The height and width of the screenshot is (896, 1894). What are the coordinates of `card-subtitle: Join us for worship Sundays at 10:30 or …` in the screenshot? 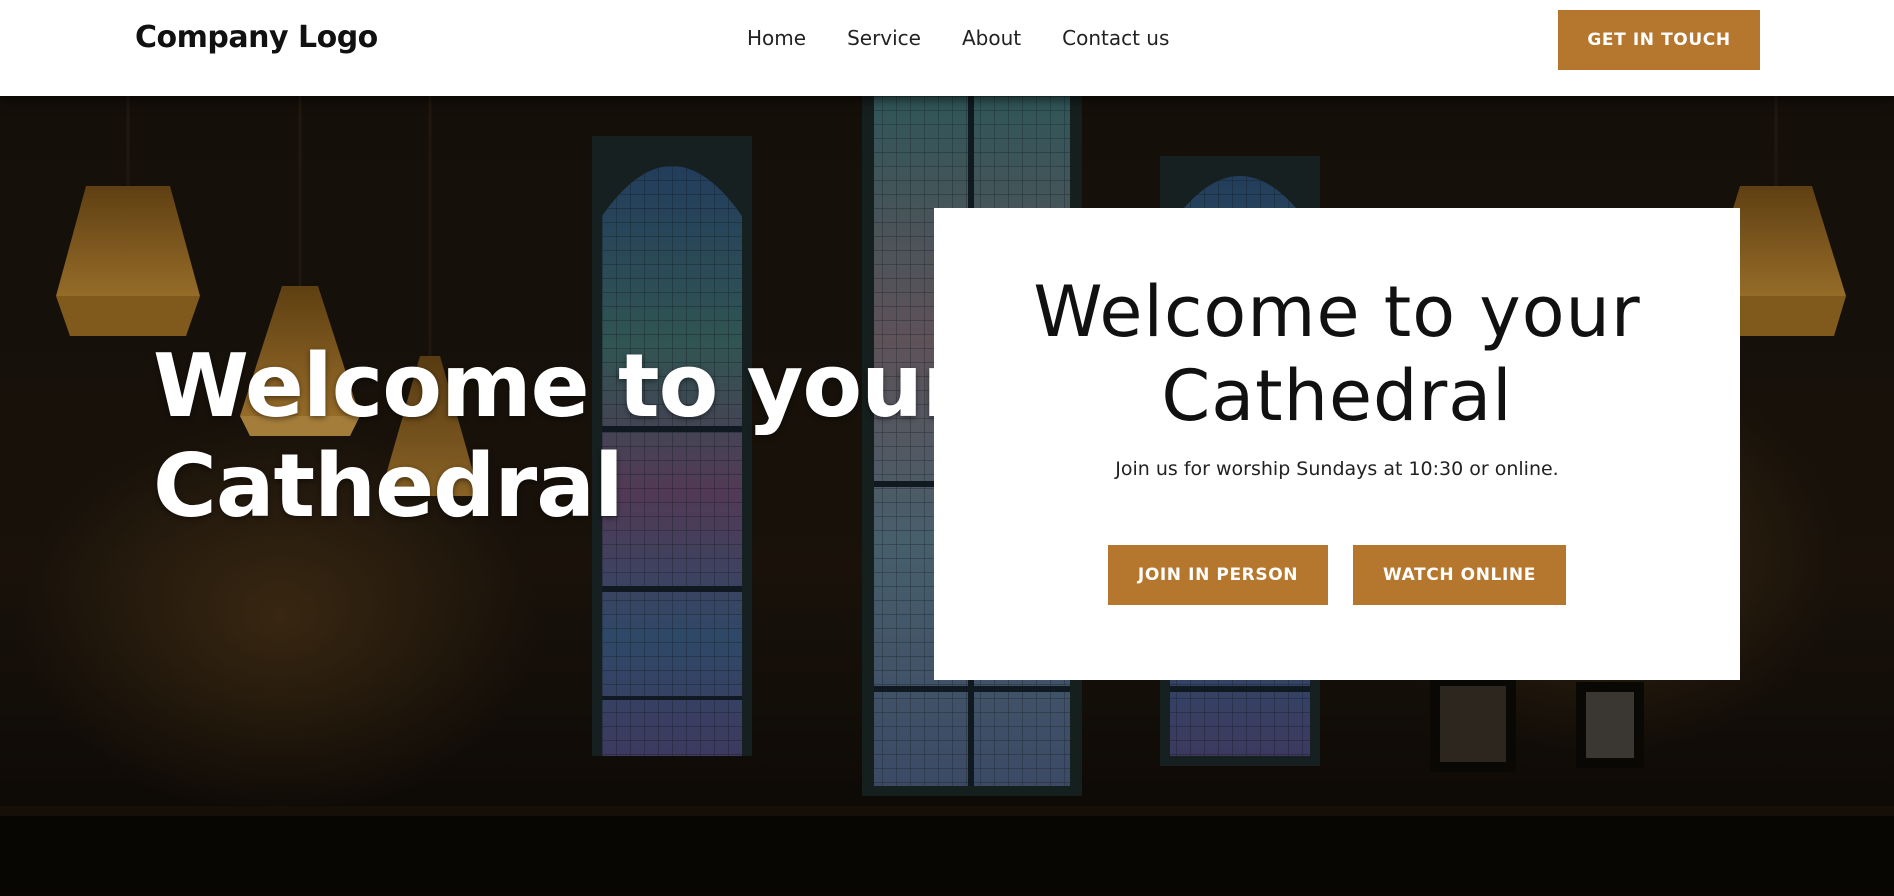 It's located at (1337, 469).